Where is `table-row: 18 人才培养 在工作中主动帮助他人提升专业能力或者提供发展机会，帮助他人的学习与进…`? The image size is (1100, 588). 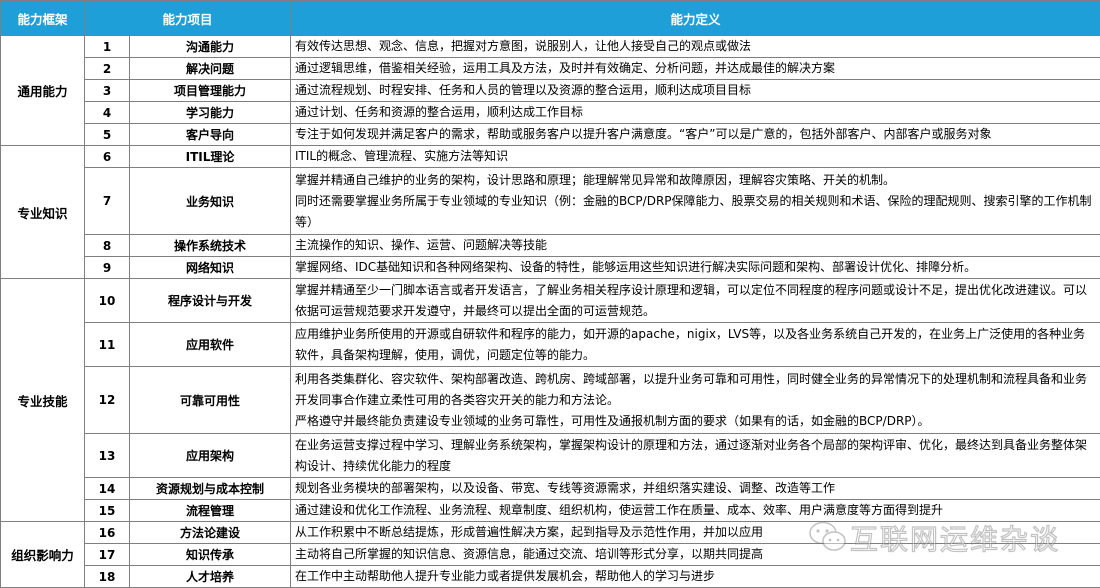
table-row: 18 人才培养 在工作中主动帮助他人提升专业能力或者提供发展机会，帮助他人的学习与进… is located at coordinates (550, 576).